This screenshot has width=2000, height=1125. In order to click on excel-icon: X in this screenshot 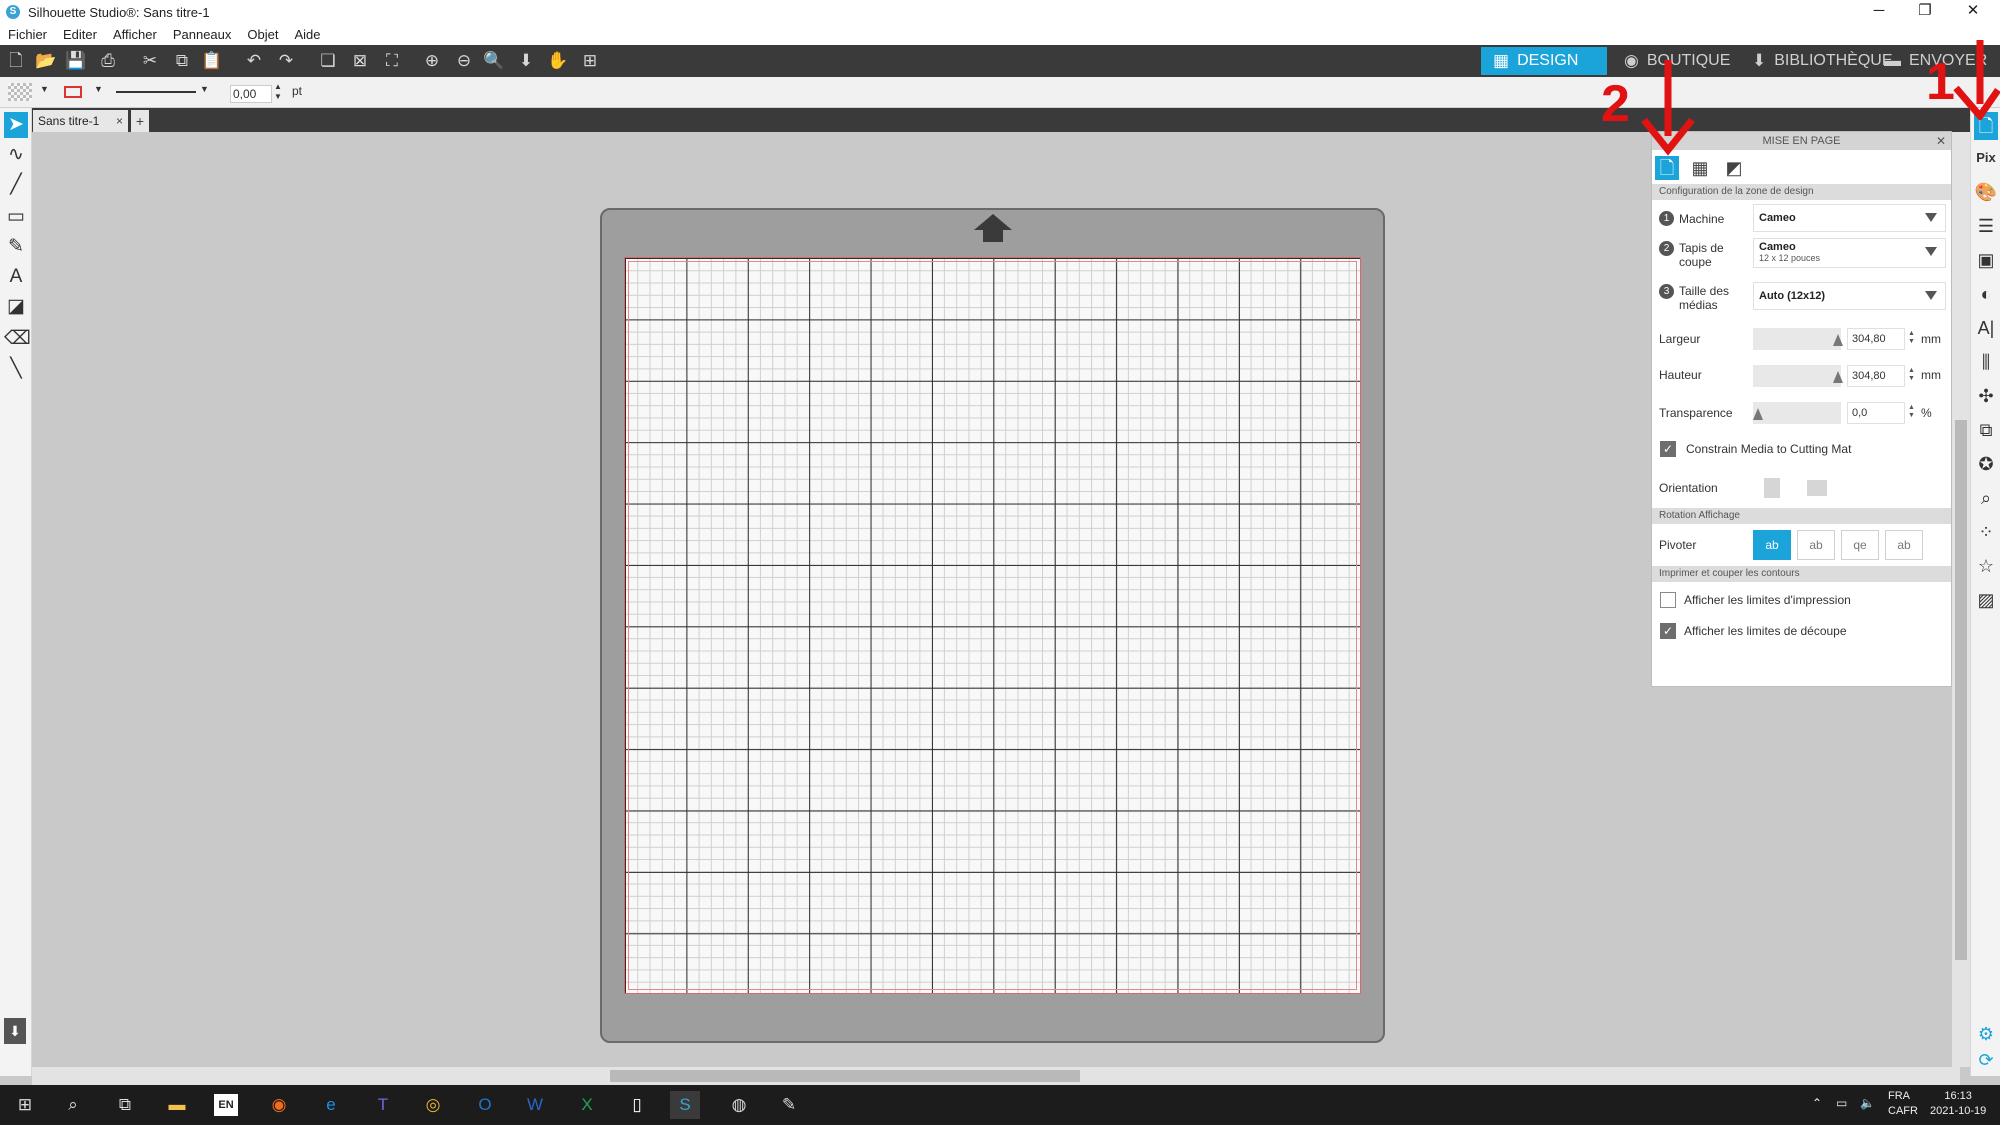, I will do `click(587, 1105)`.